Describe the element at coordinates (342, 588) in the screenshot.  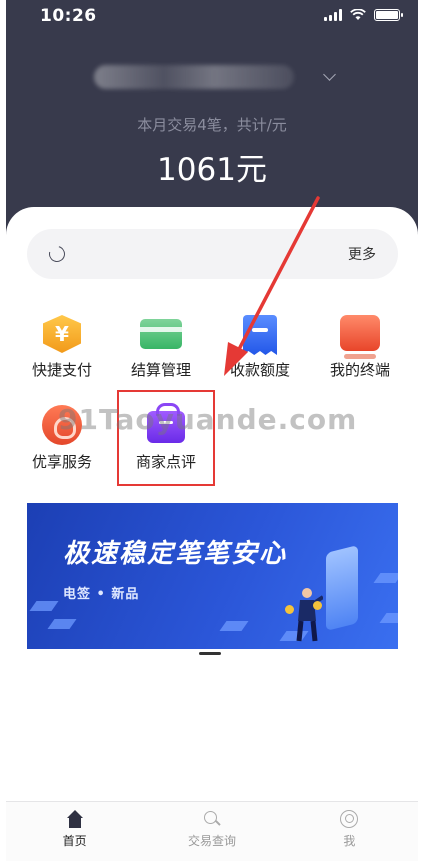
I see `pos-terminal-illustration` at that location.